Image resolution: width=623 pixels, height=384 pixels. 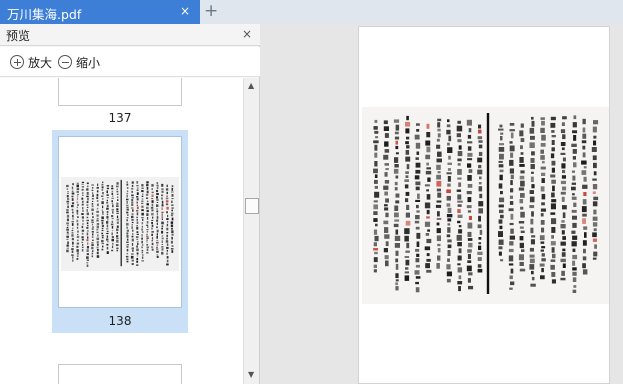 I want to click on close-tab-icon: ×, so click(x=185, y=11).